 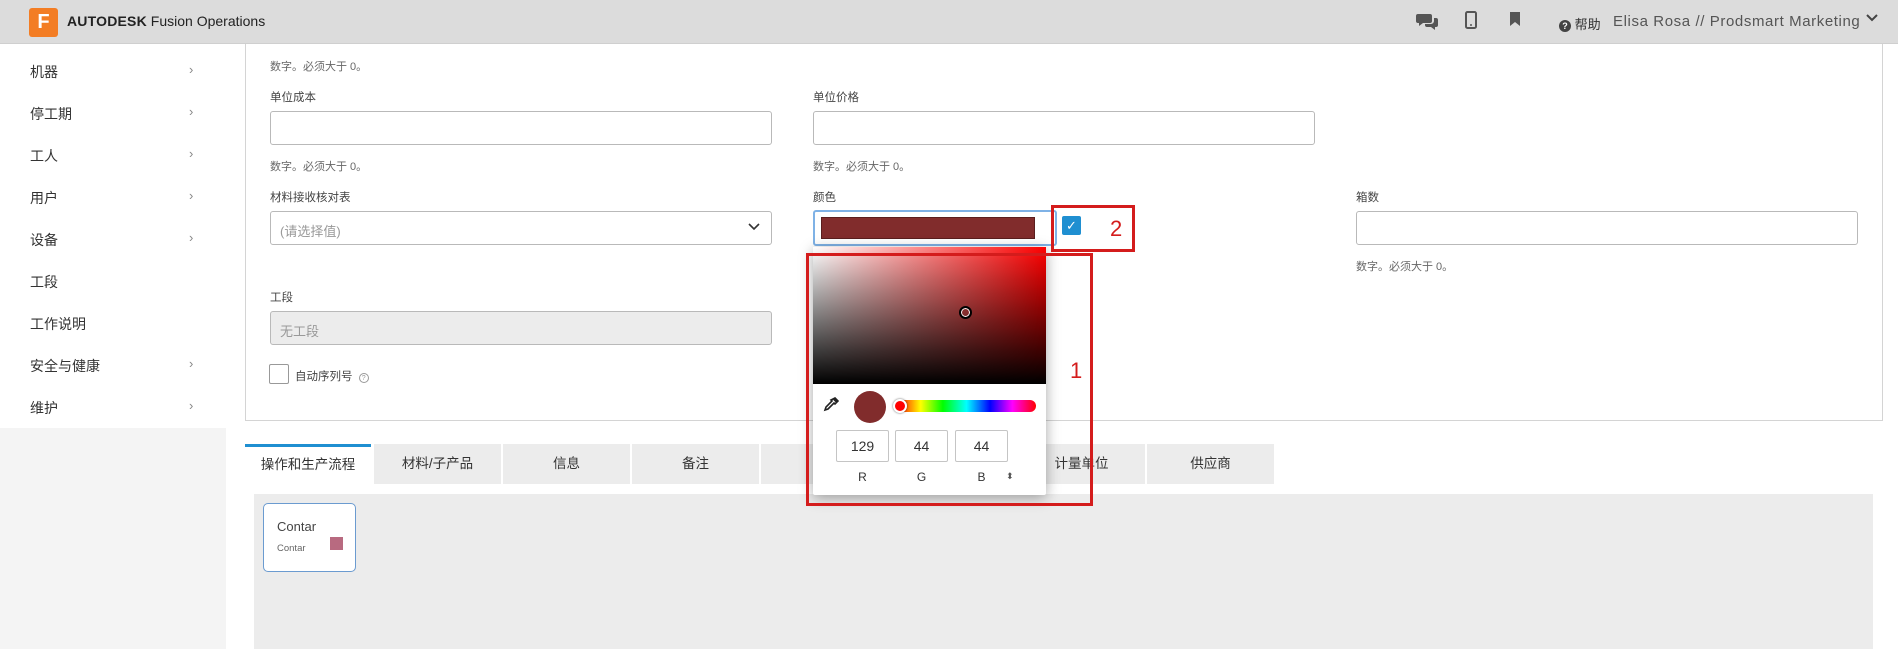 I want to click on flow-node-title: Contar, so click(x=297, y=526).